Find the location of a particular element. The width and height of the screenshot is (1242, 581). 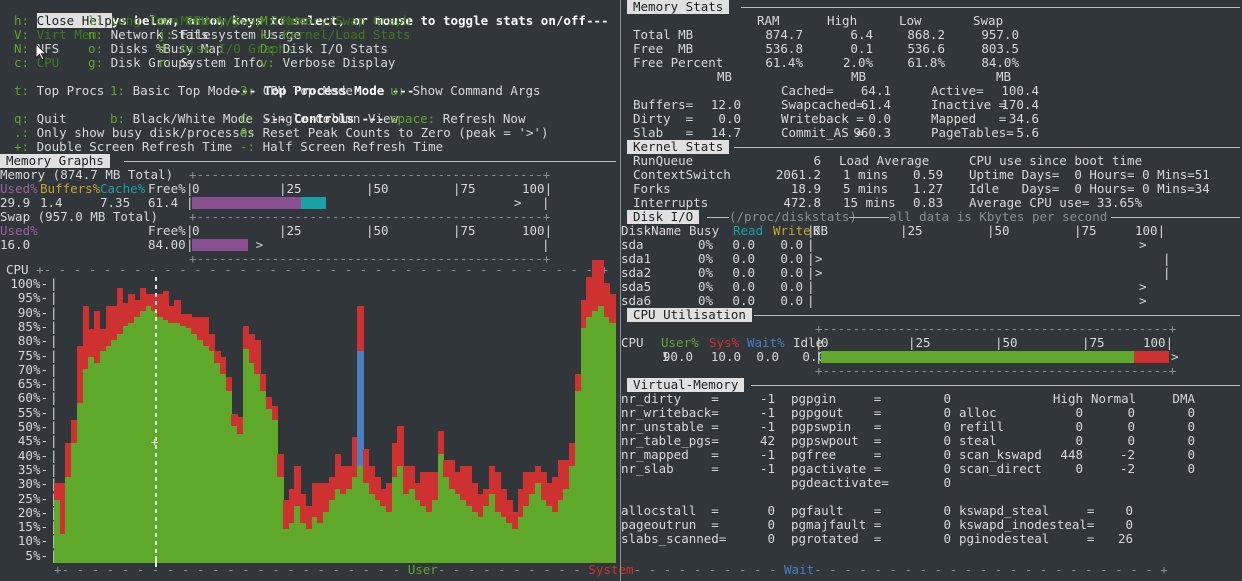

help-option-verbose-display: v: Verbose Display is located at coordinates (327, 63).